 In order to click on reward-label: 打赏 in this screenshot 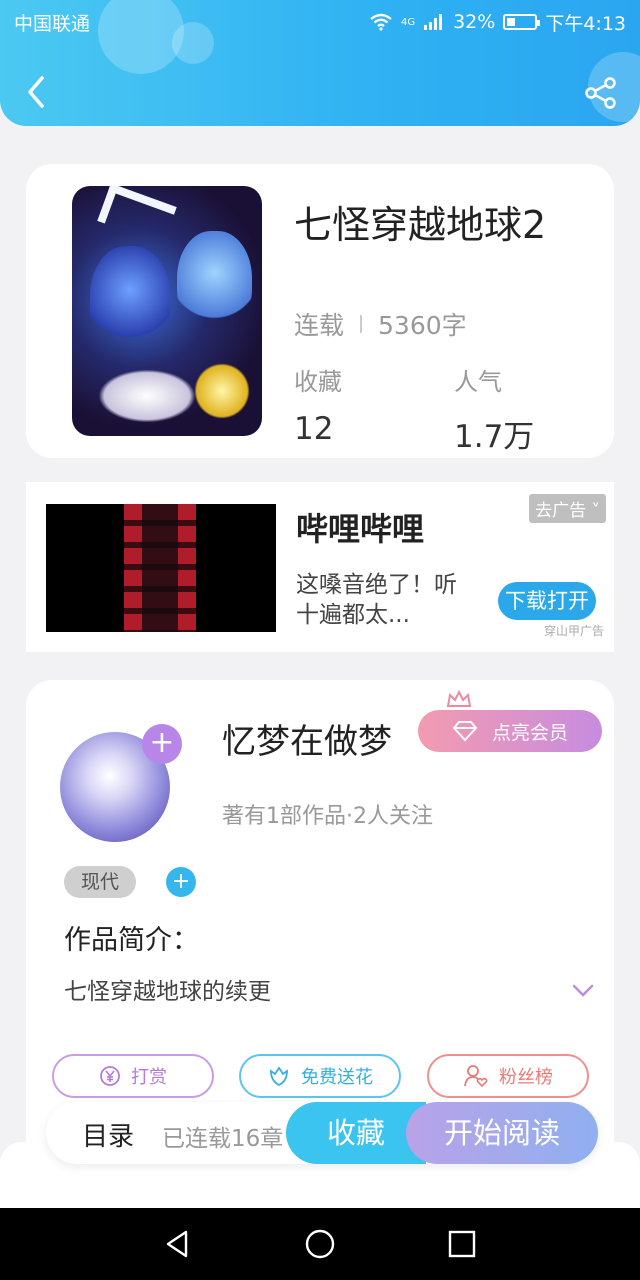, I will do `click(149, 1077)`.